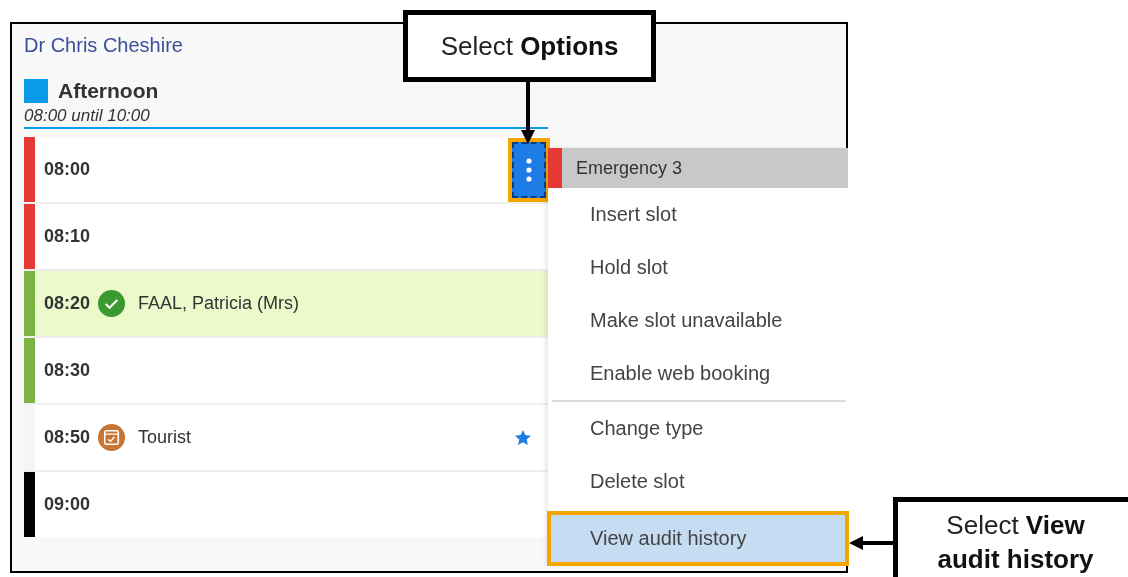 This screenshot has height=577, width=1128. I want to click on callout-text: Select Options, so click(529, 46).